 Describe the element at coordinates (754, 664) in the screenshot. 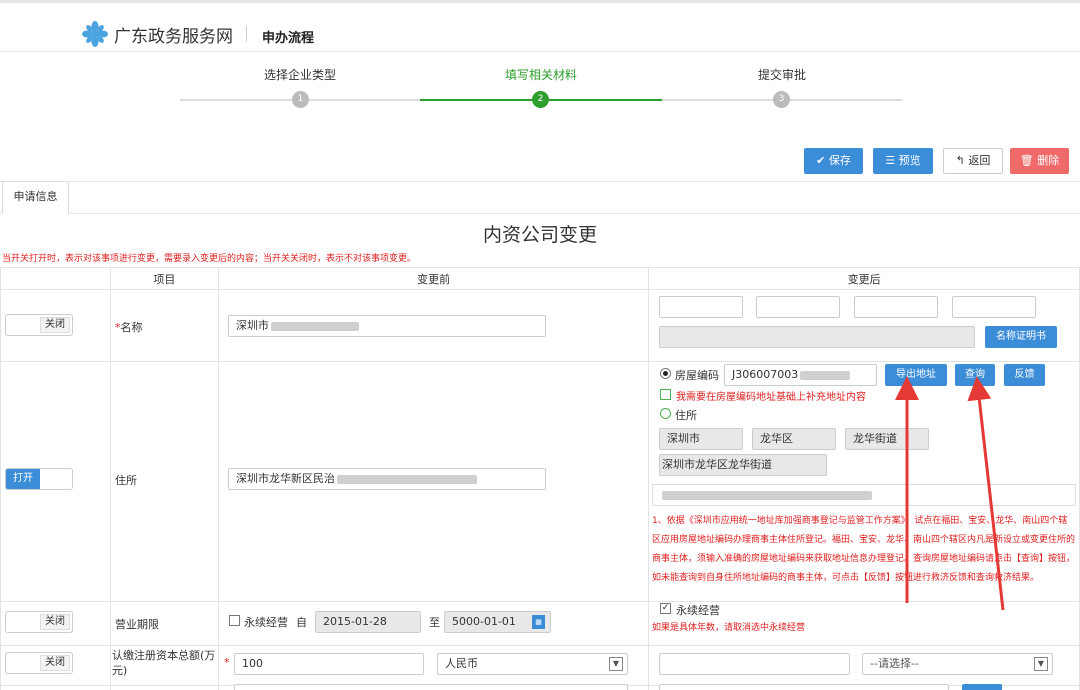

I see `after-capital-input` at that location.